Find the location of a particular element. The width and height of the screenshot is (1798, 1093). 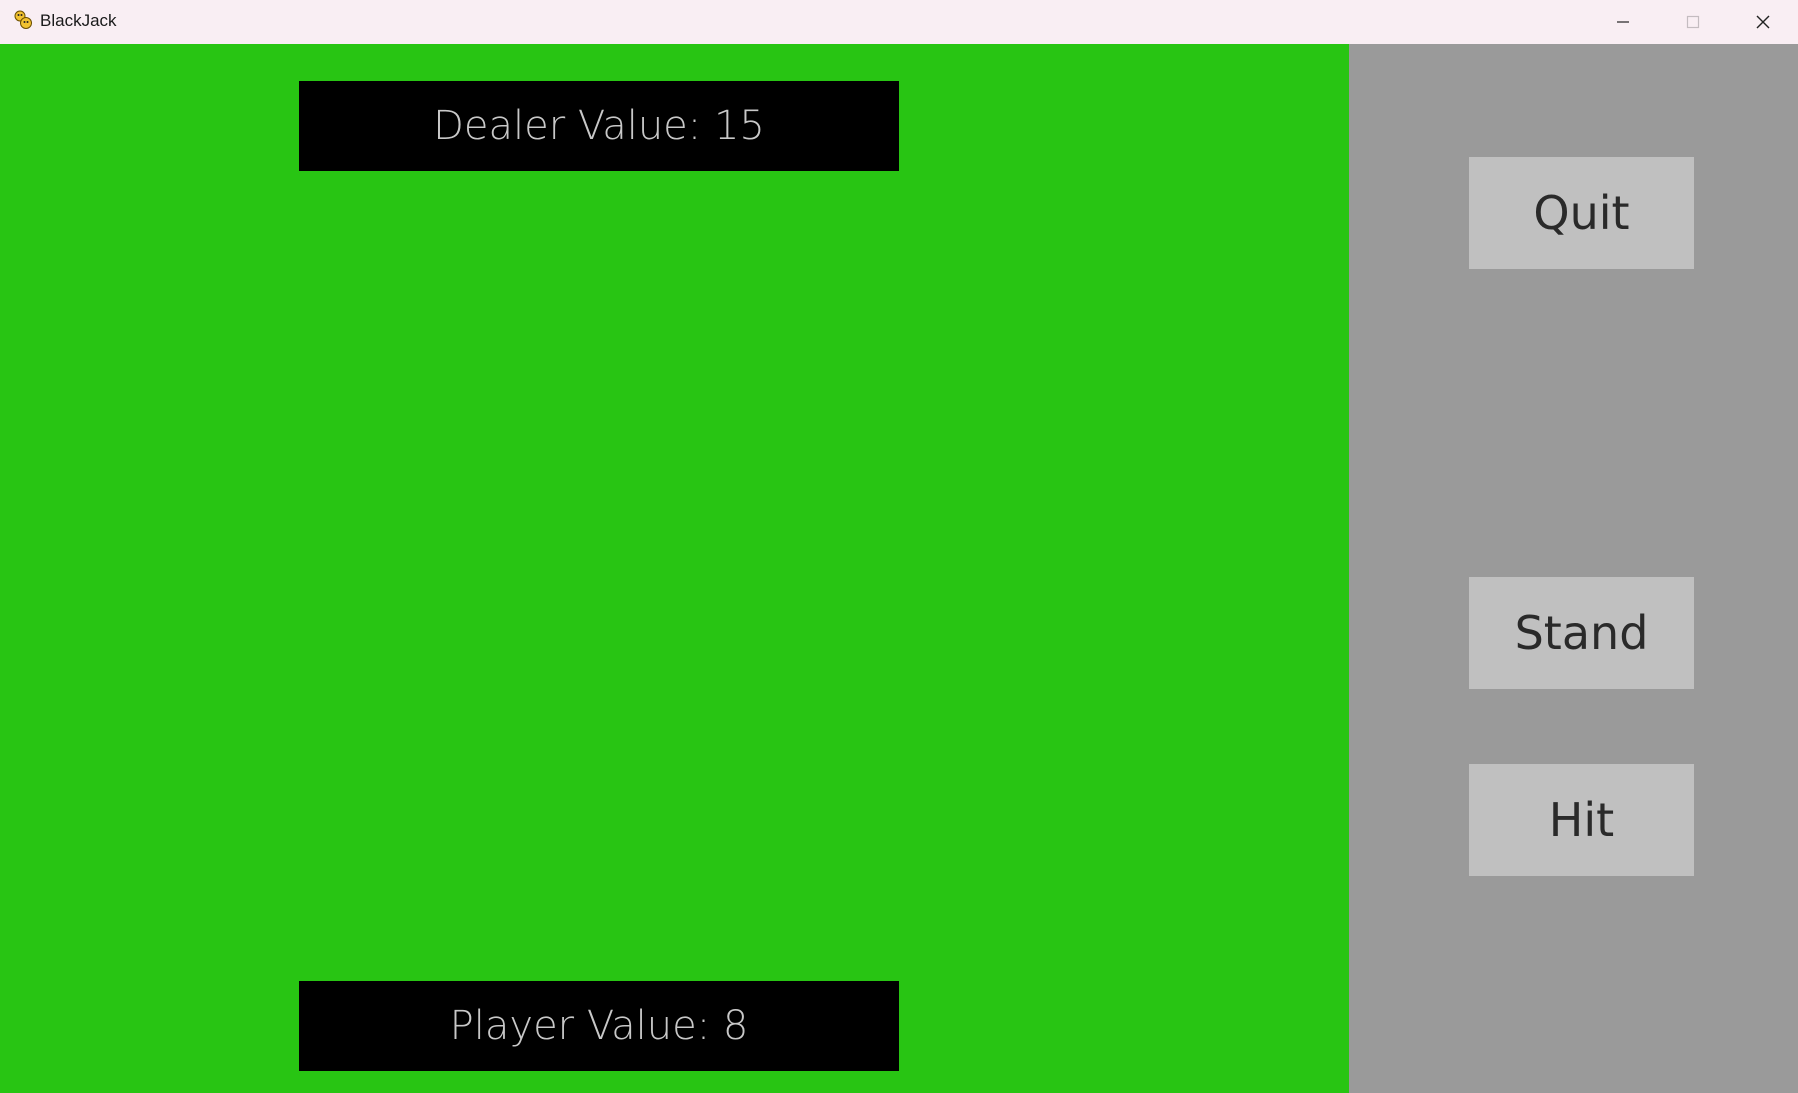

player-value-display: Player Value: 8 is located at coordinates (599, 1026).